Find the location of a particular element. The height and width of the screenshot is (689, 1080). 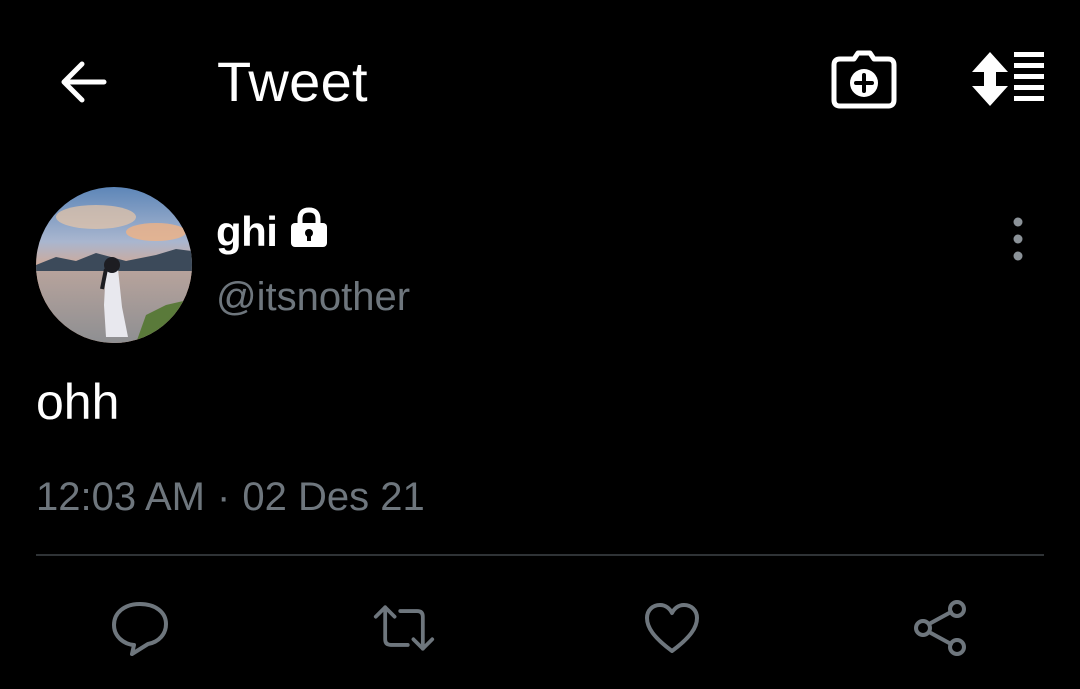

back-button is located at coordinates (84, 82).